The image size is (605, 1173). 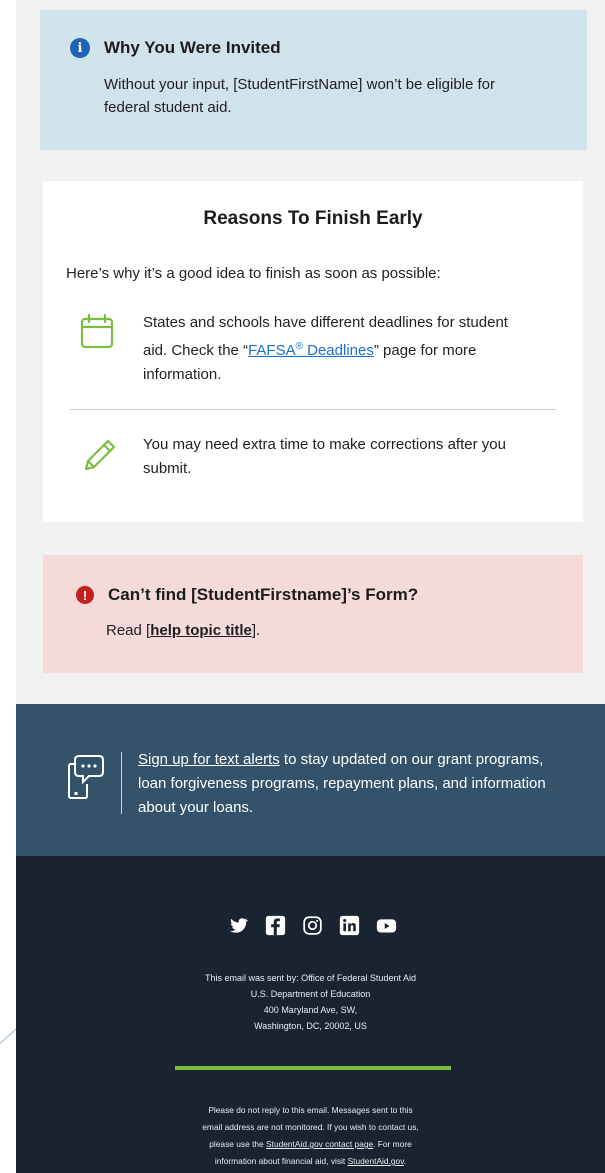 What do you see at coordinates (256, 630) in the screenshot?
I see `read-suffix: ].` at bounding box center [256, 630].